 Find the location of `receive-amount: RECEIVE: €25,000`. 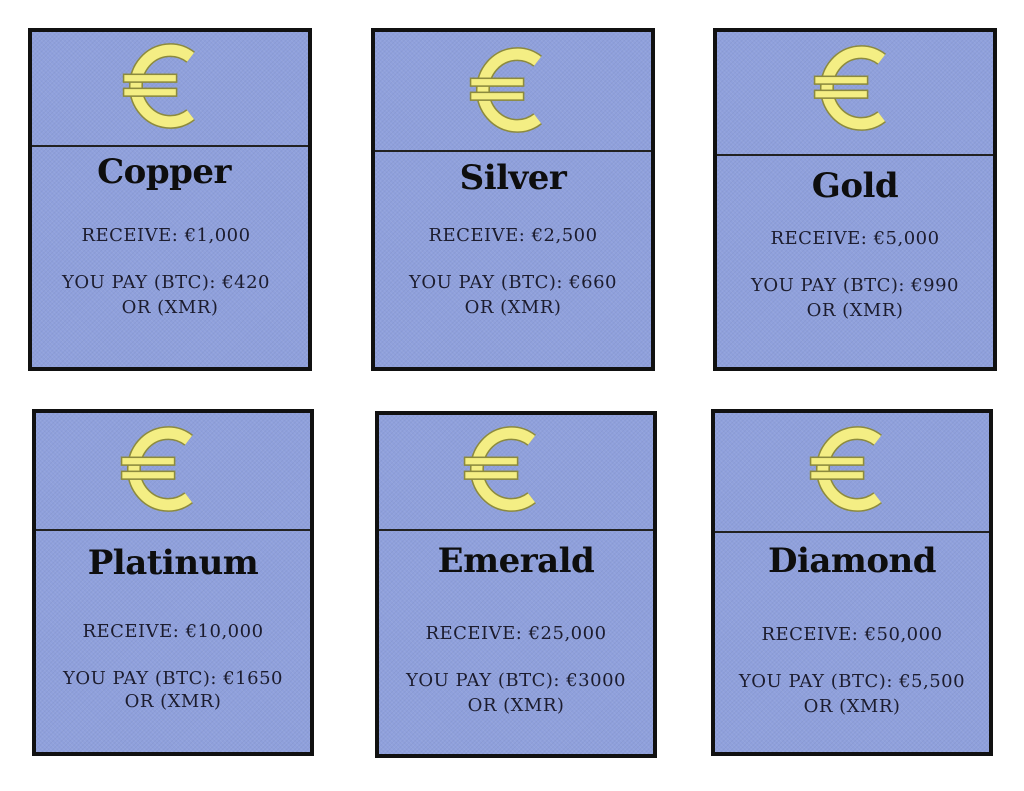

receive-amount: RECEIVE: €25,000 is located at coordinates (516, 633).